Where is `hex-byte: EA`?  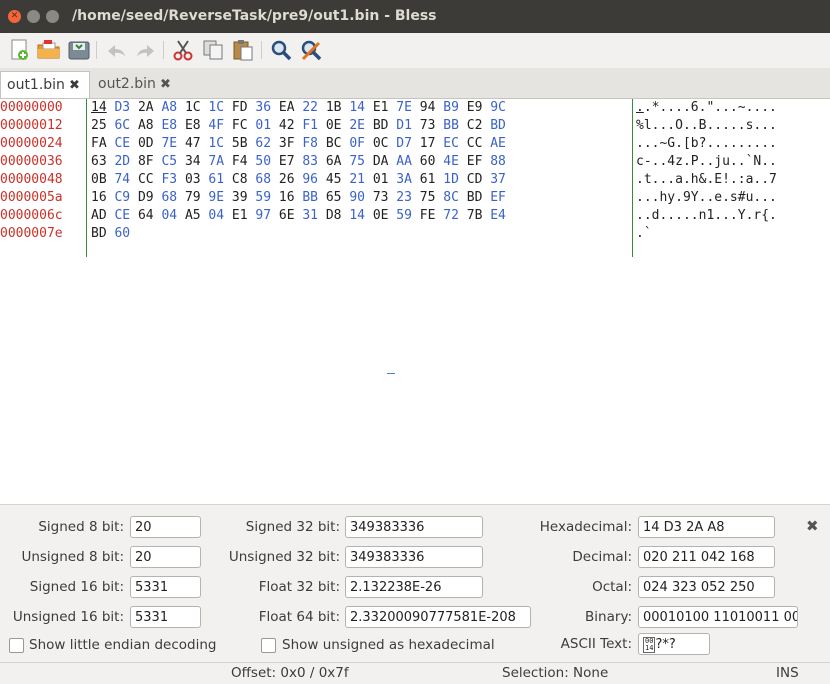
hex-byte: EA is located at coordinates (287, 107).